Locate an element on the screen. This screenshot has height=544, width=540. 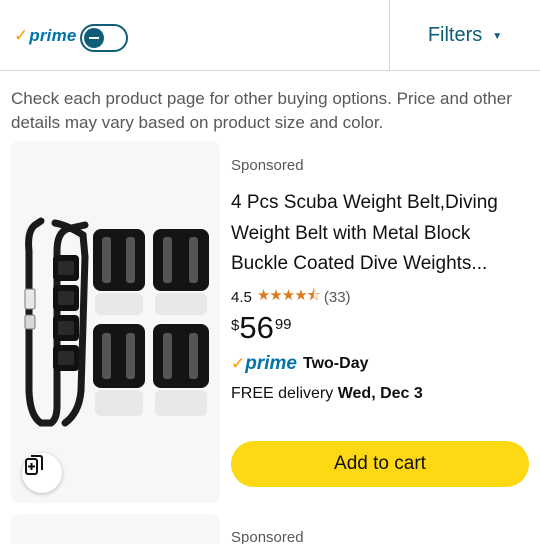
prime-filter-toggle is located at coordinates (104, 38).